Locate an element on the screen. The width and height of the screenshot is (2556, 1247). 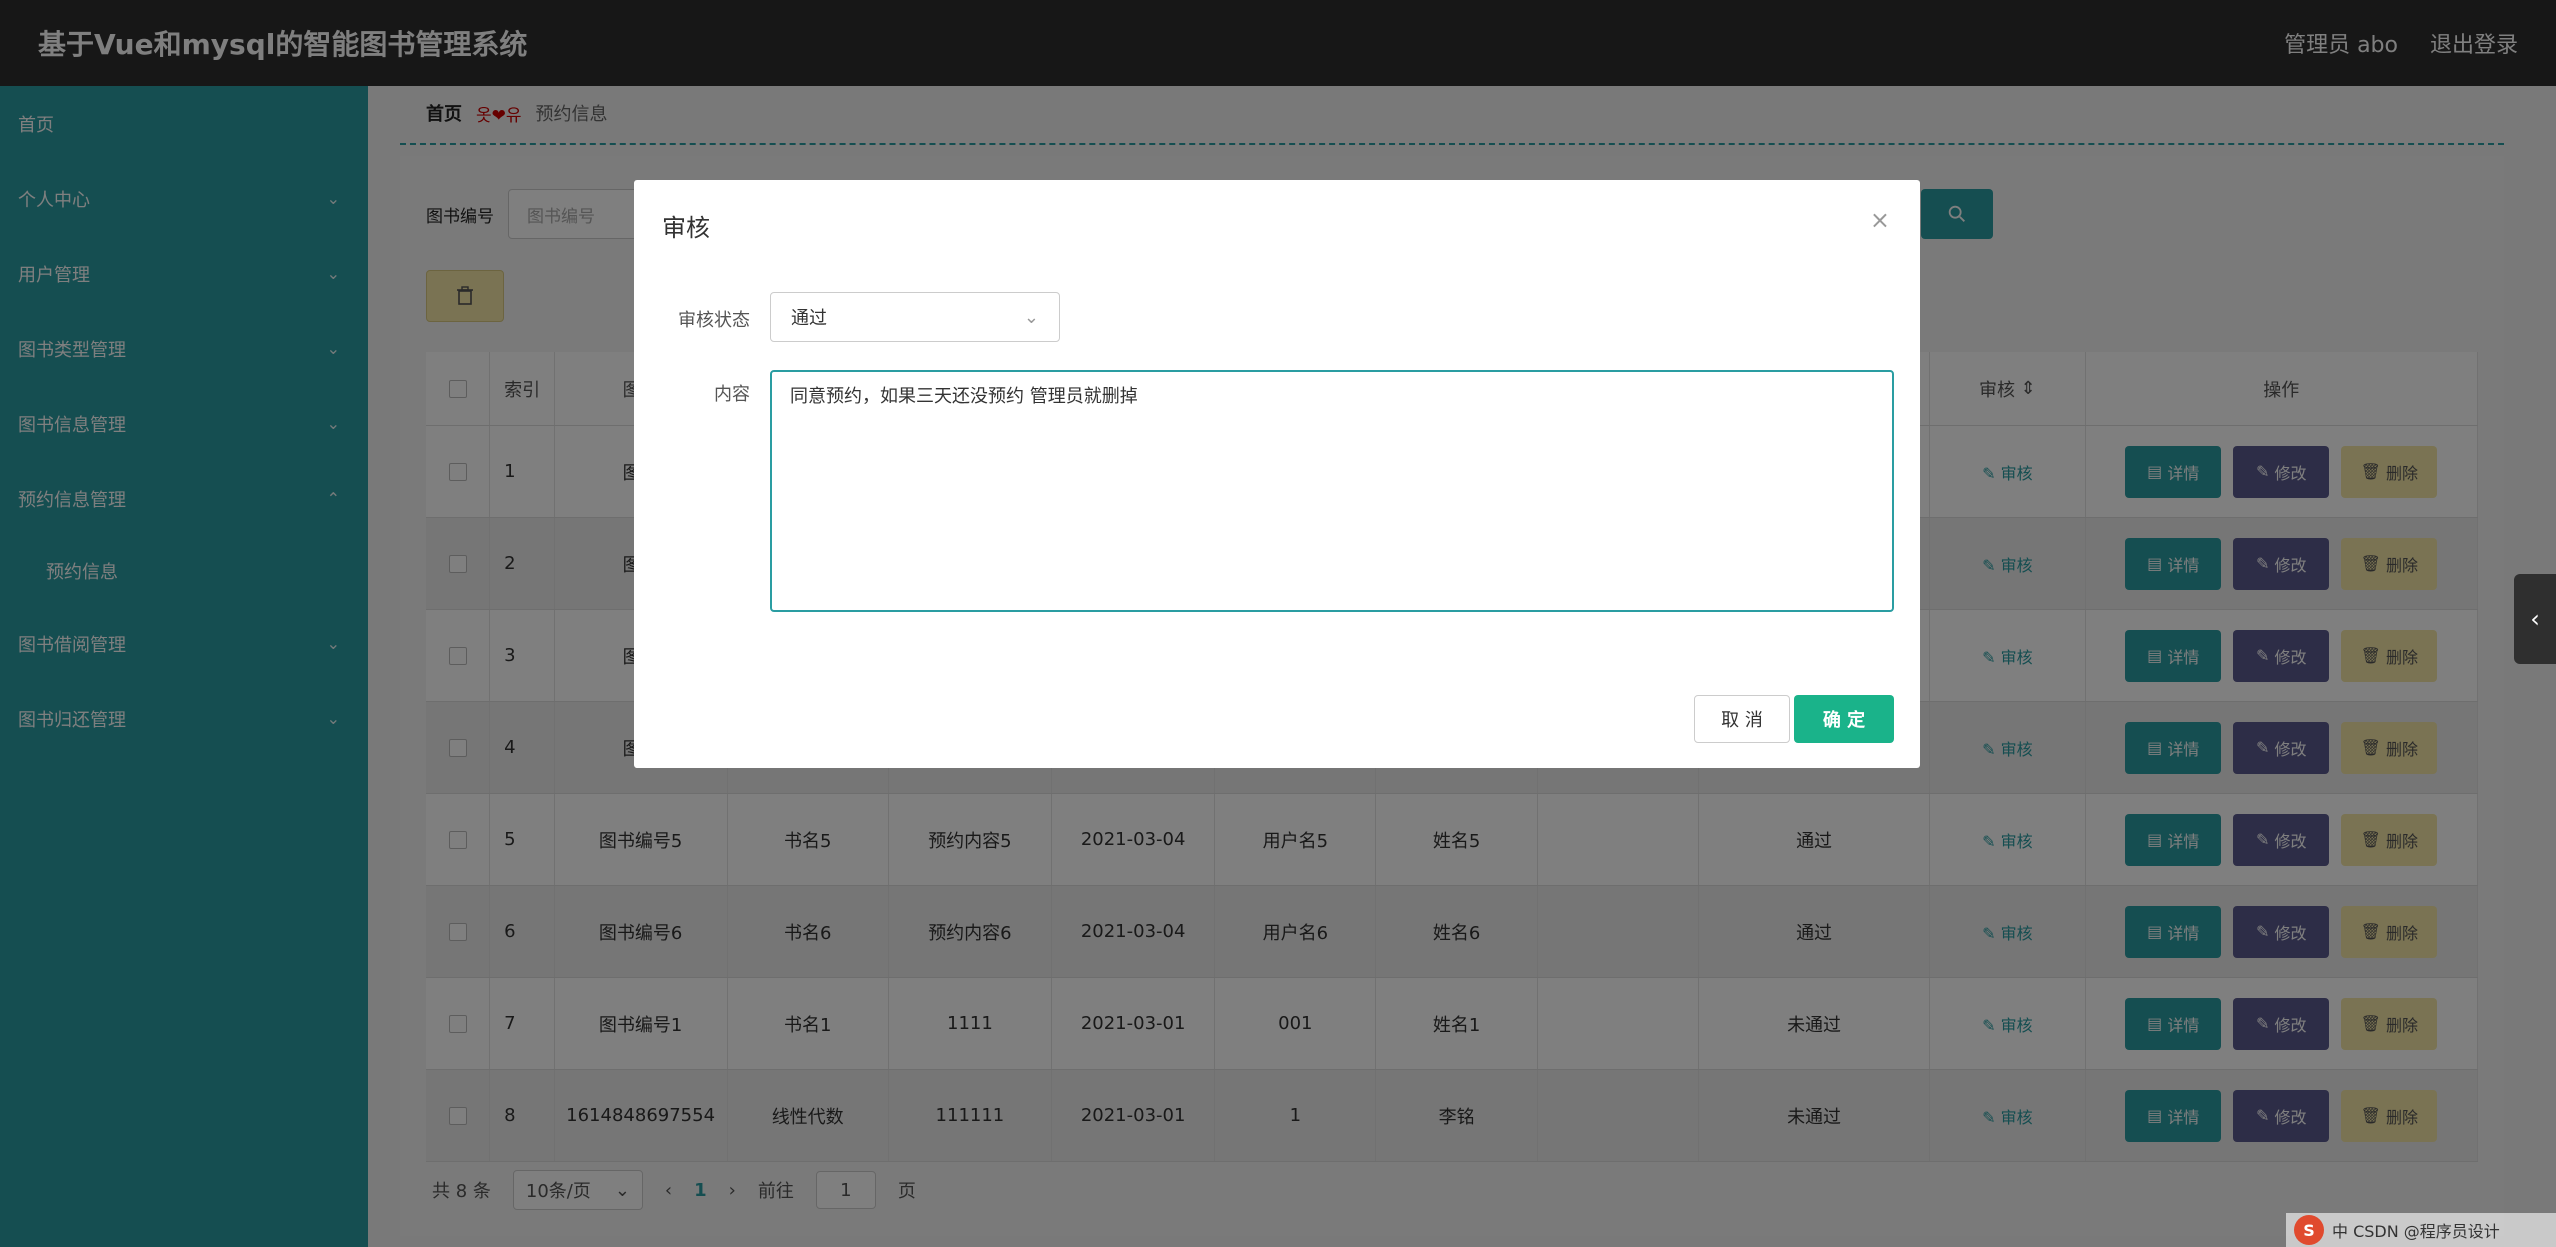
status-label: 审核状态 is located at coordinates (714, 320).